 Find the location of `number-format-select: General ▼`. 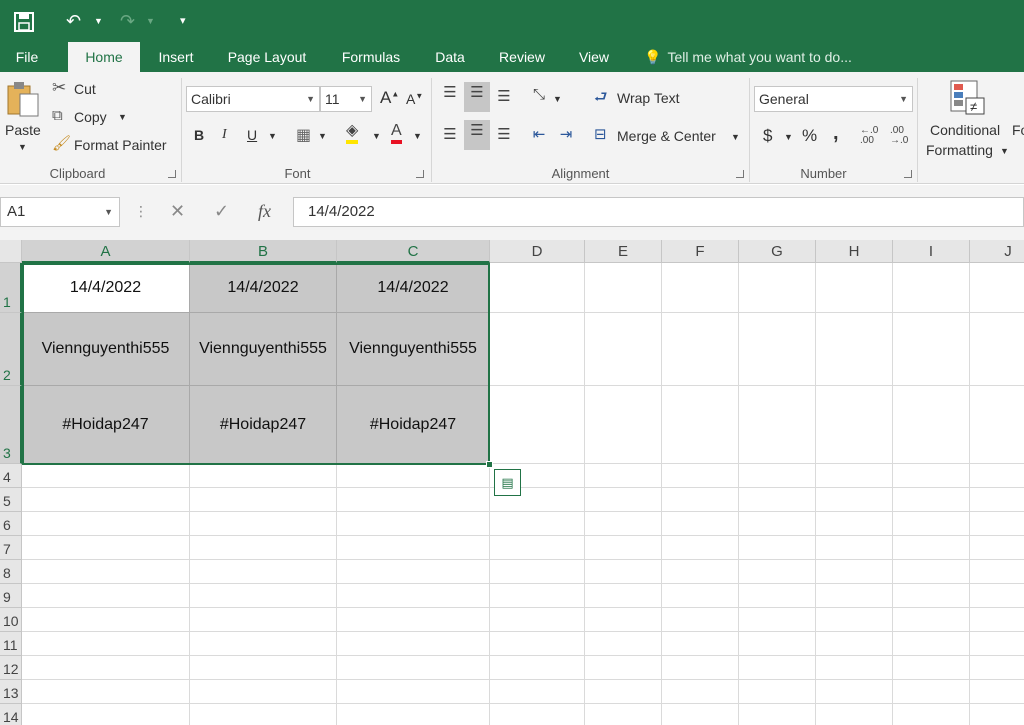

number-format-select: General ▼ is located at coordinates (833, 99).